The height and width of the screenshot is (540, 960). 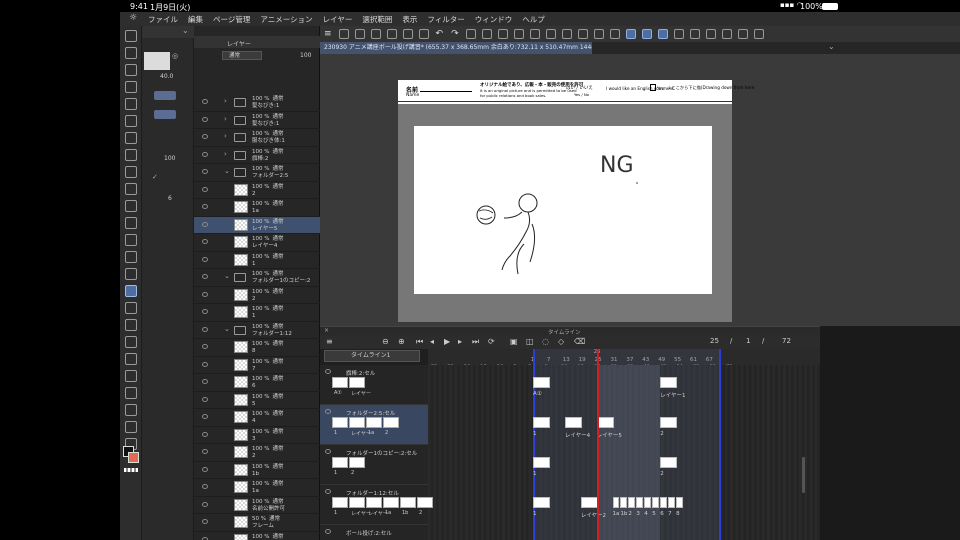 What do you see at coordinates (227, 276) in the screenshot?
I see `folder-expand-icon: ⌄` at bounding box center [227, 276].